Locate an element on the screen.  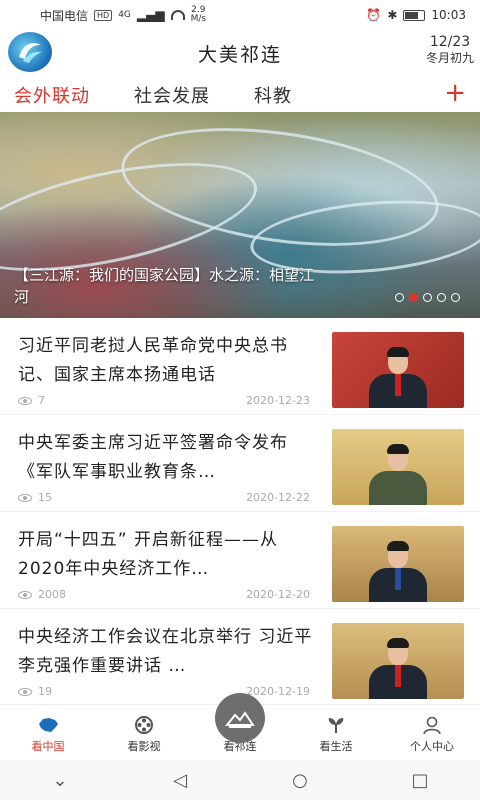
news-item: 习近平同老挝人民革命党中央总书记、国家主席本扬通电话 7 2020-12-23 is located at coordinates (240, 366).